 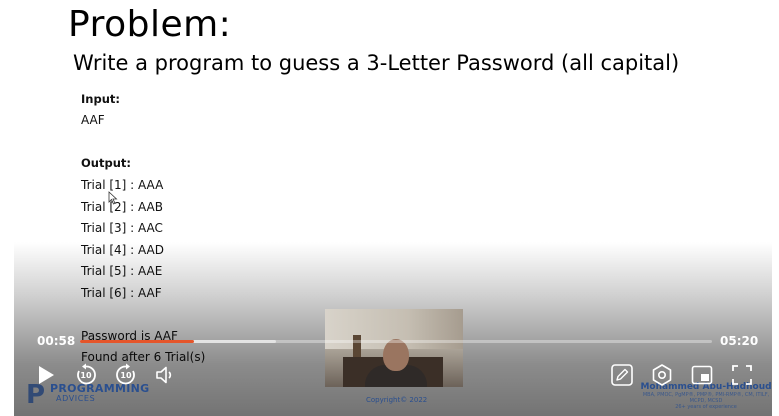 I want to click on rewind-seconds: 10, so click(x=86, y=375).